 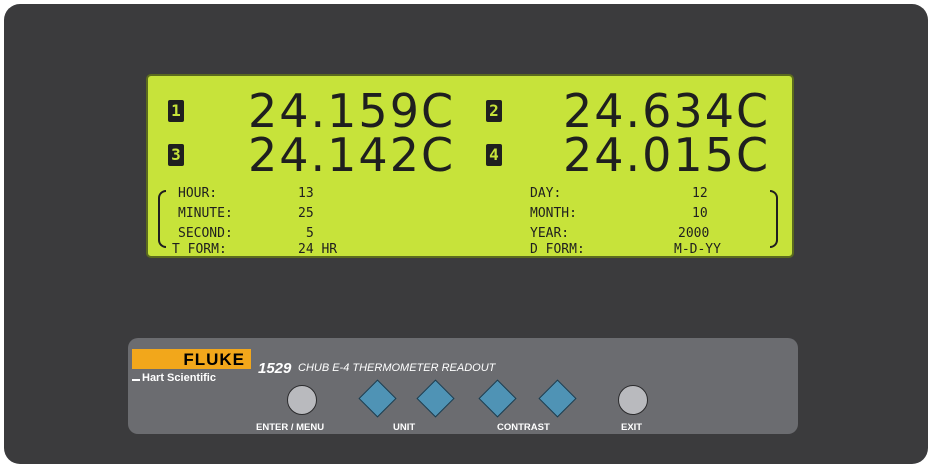 I want to click on unit-label: UNIT, so click(x=404, y=427).